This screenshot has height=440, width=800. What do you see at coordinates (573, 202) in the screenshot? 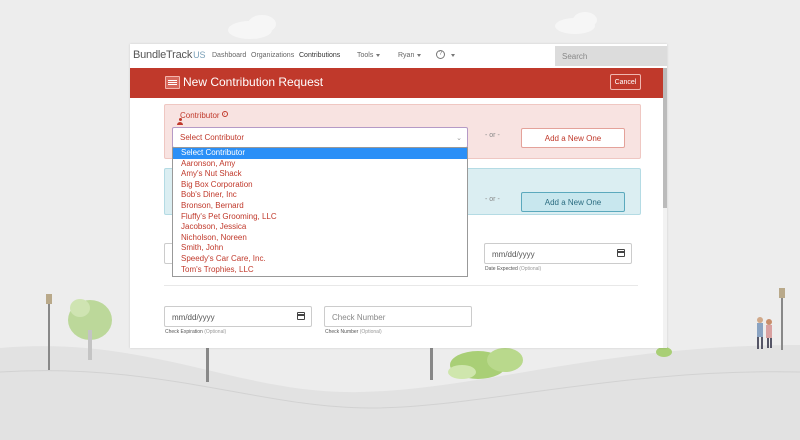
I see `add-new-secondary-button: Add a New One` at bounding box center [573, 202].